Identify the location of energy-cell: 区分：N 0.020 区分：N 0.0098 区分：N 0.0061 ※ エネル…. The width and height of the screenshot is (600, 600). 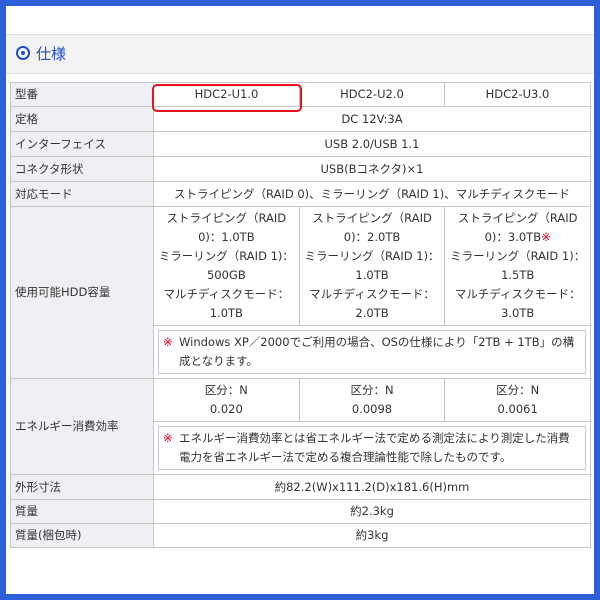
(372, 426).